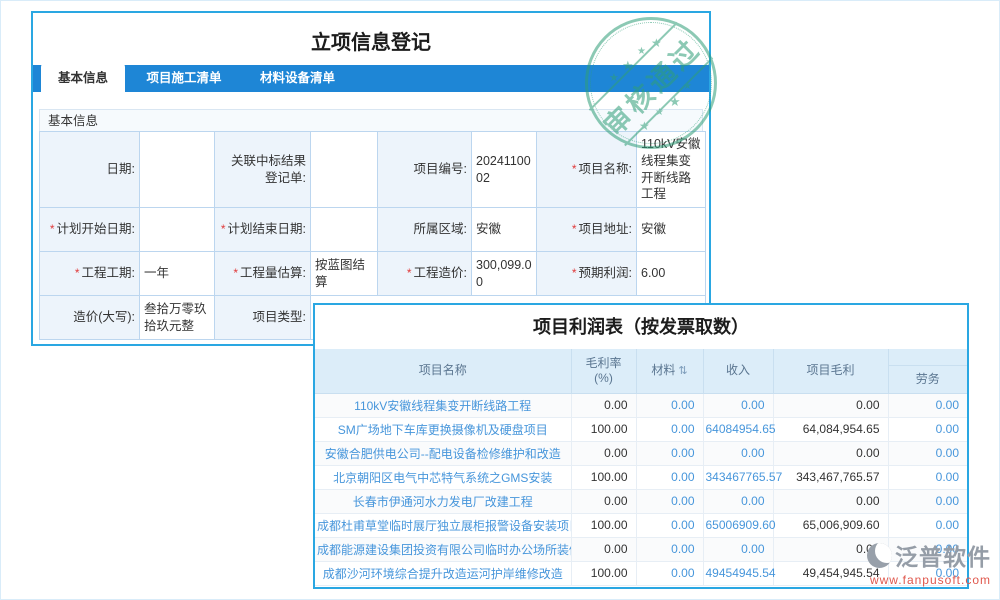 Image resolution: width=1000 pixels, height=600 pixels. Describe the element at coordinates (268, 169) in the screenshot. I see `field-label-text: 关联中标结果登记单:` at that location.